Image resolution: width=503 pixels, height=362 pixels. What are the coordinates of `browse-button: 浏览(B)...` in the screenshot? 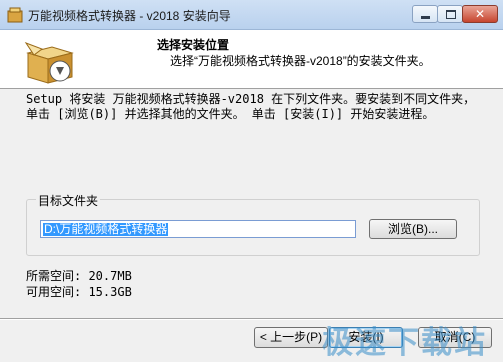 It's located at (413, 229).